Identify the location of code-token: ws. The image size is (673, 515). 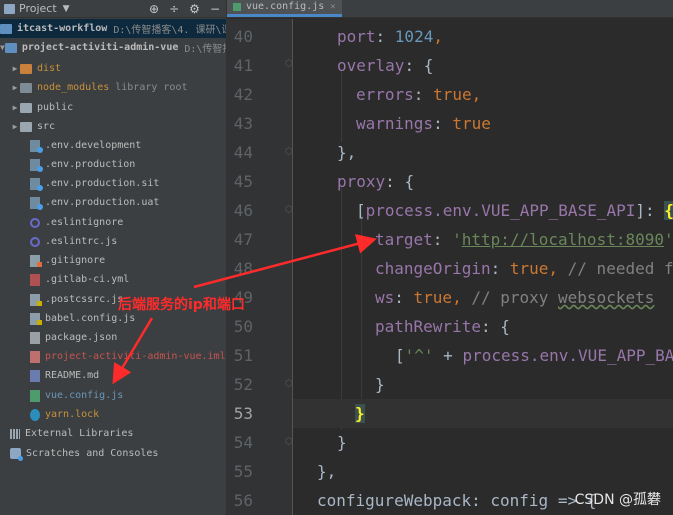
(385, 297).